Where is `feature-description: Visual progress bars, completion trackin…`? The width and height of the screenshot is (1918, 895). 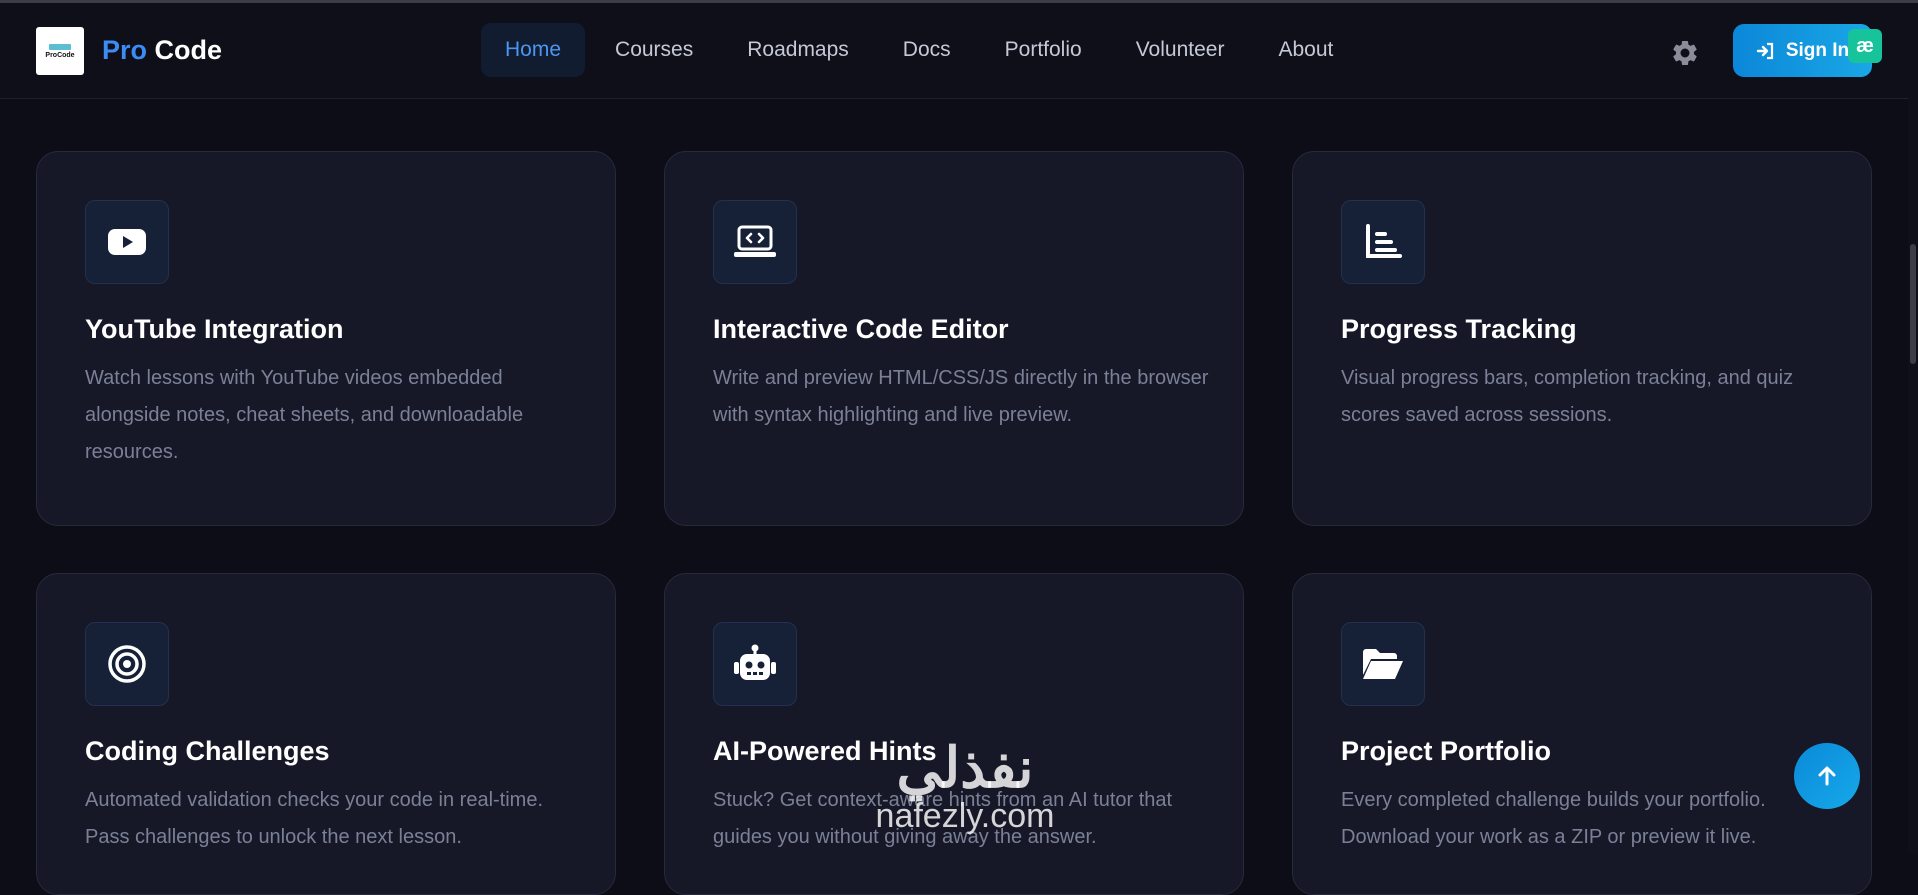 feature-description: Visual progress bars, completion trackin… is located at coordinates (1567, 396).